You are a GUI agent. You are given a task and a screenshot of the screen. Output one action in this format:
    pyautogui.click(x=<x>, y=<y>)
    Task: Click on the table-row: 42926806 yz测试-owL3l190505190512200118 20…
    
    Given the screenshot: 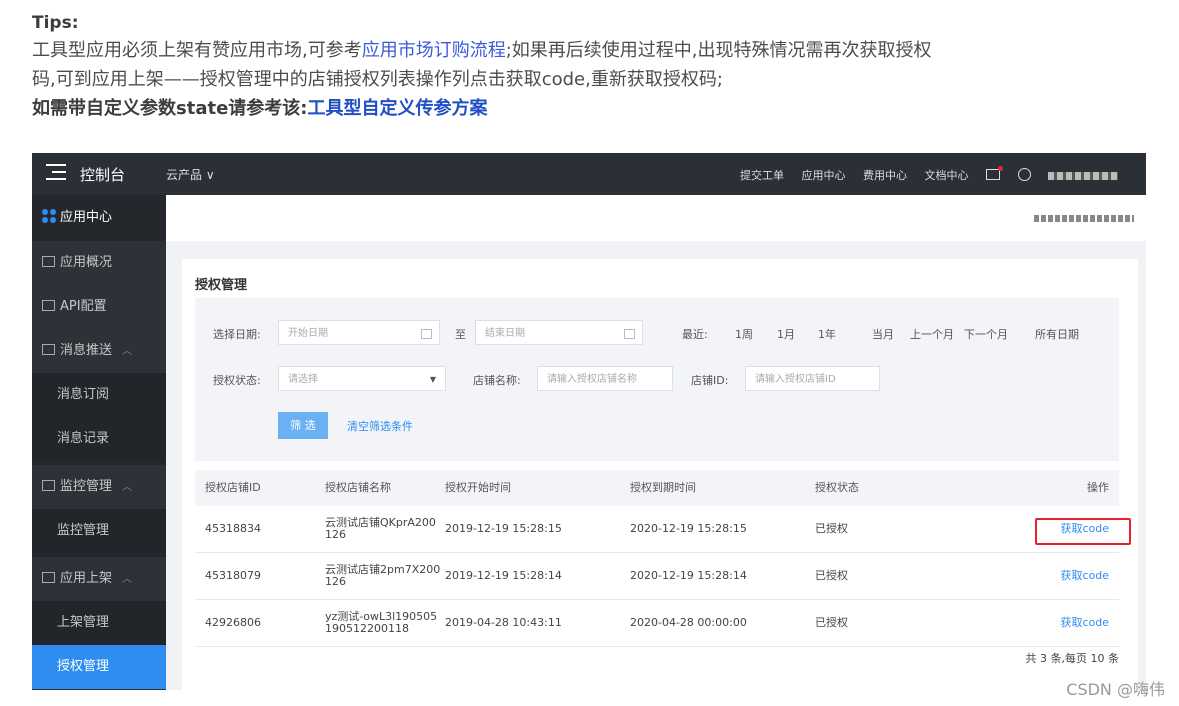 What is the action you would take?
    pyautogui.click(x=657, y=623)
    